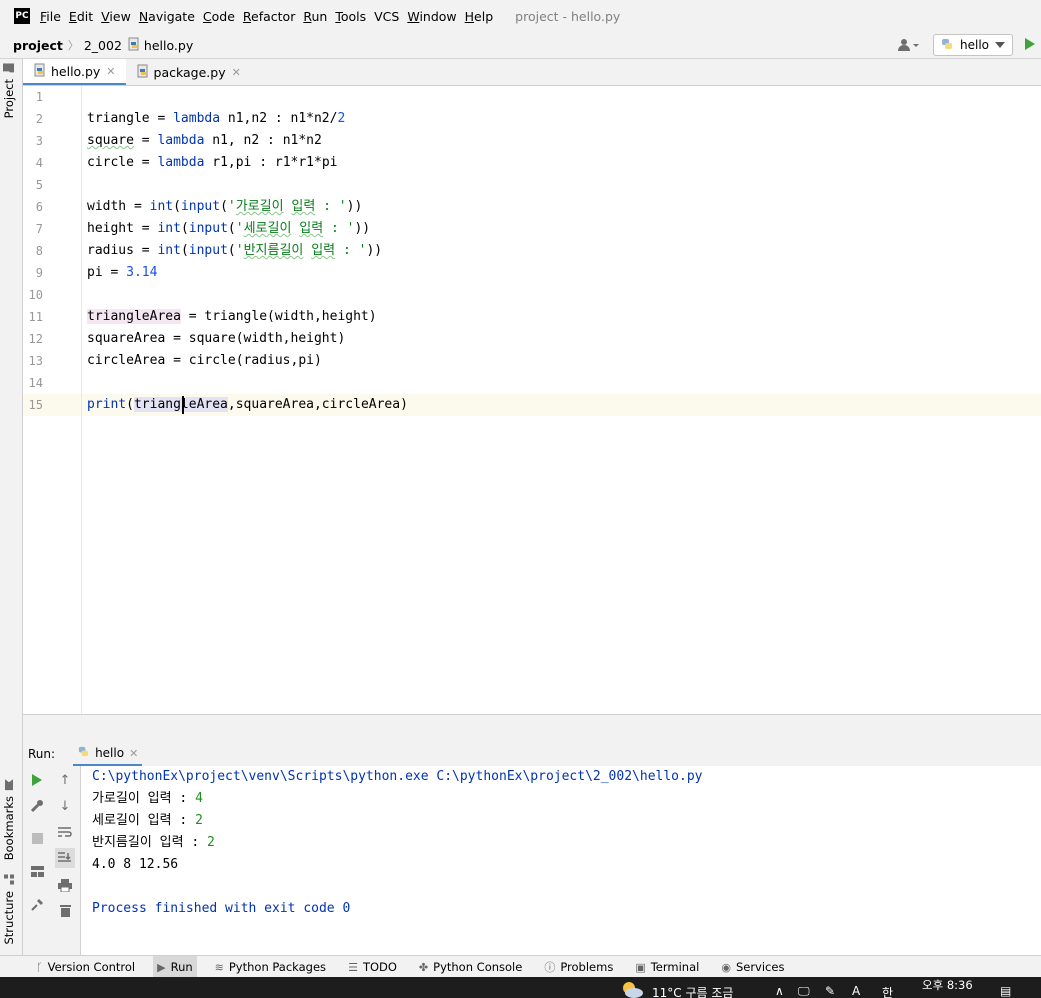 The width and height of the screenshot is (1041, 998). Describe the element at coordinates (120, 16) in the screenshot. I see `menu-view-label: iew` at that location.